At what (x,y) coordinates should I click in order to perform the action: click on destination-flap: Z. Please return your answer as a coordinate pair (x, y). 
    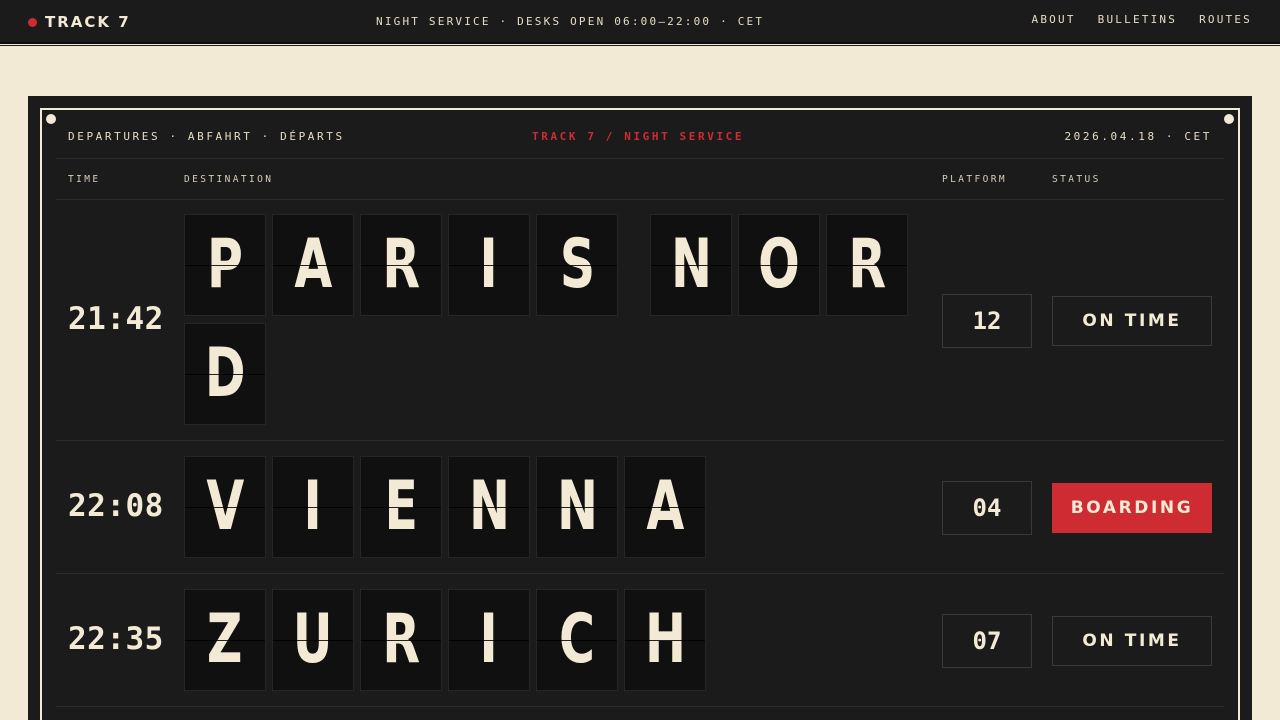
    Looking at the image, I should click on (225, 640).